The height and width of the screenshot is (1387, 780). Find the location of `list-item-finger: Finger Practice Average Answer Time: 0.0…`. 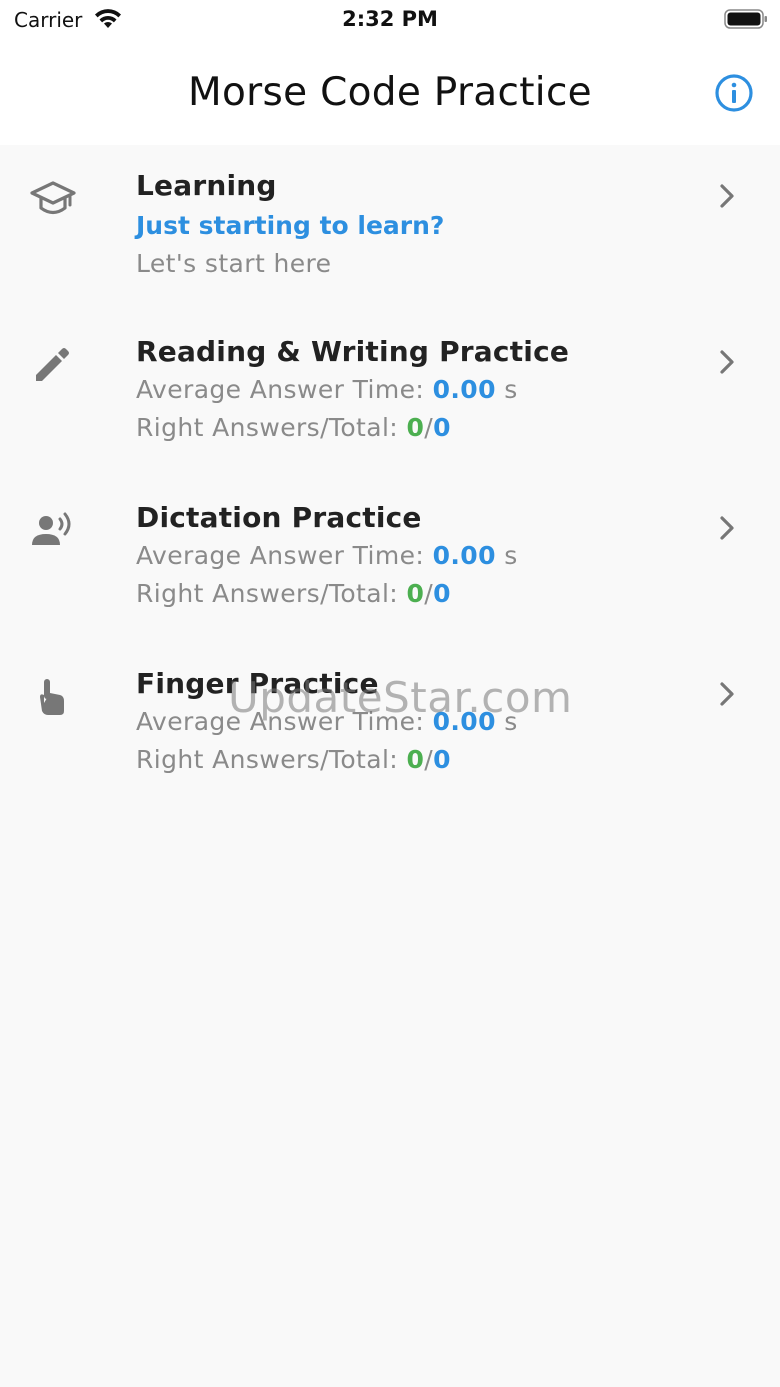

list-item-finger: Finger Practice Average Answer Time: 0.0… is located at coordinates (390, 726).